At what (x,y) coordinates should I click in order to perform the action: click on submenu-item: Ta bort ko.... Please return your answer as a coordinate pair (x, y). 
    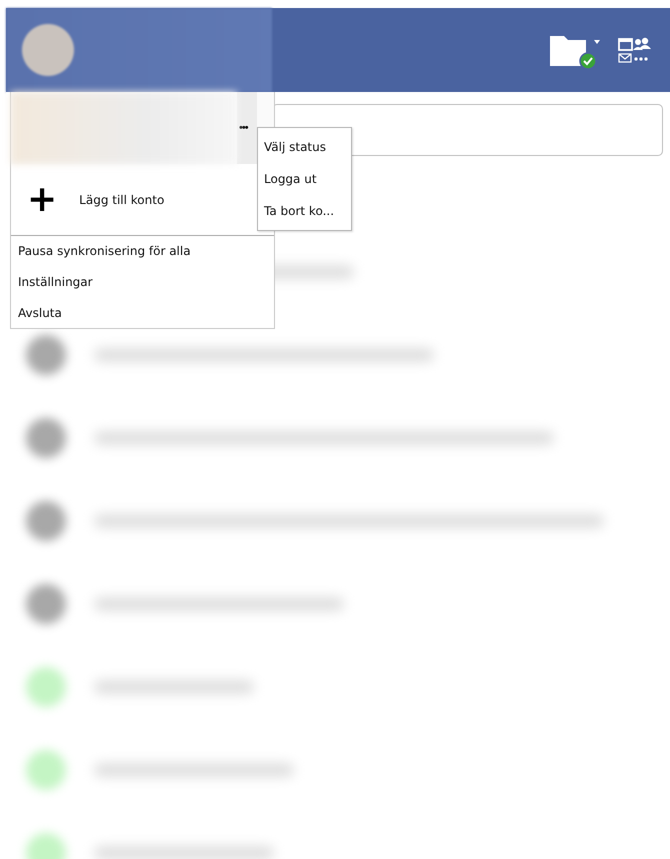
    Looking at the image, I should click on (304, 211).